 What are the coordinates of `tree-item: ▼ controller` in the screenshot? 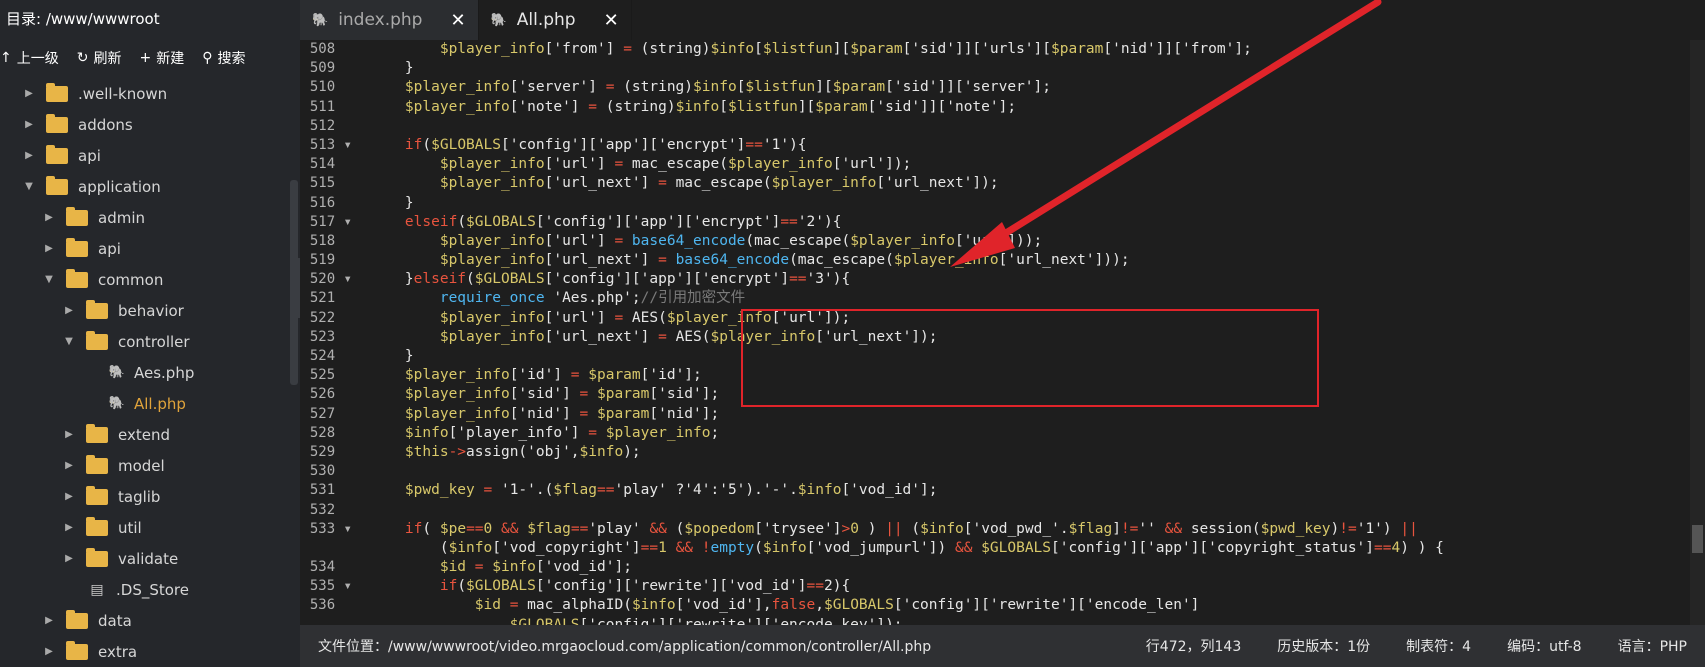 It's located at (145, 341).